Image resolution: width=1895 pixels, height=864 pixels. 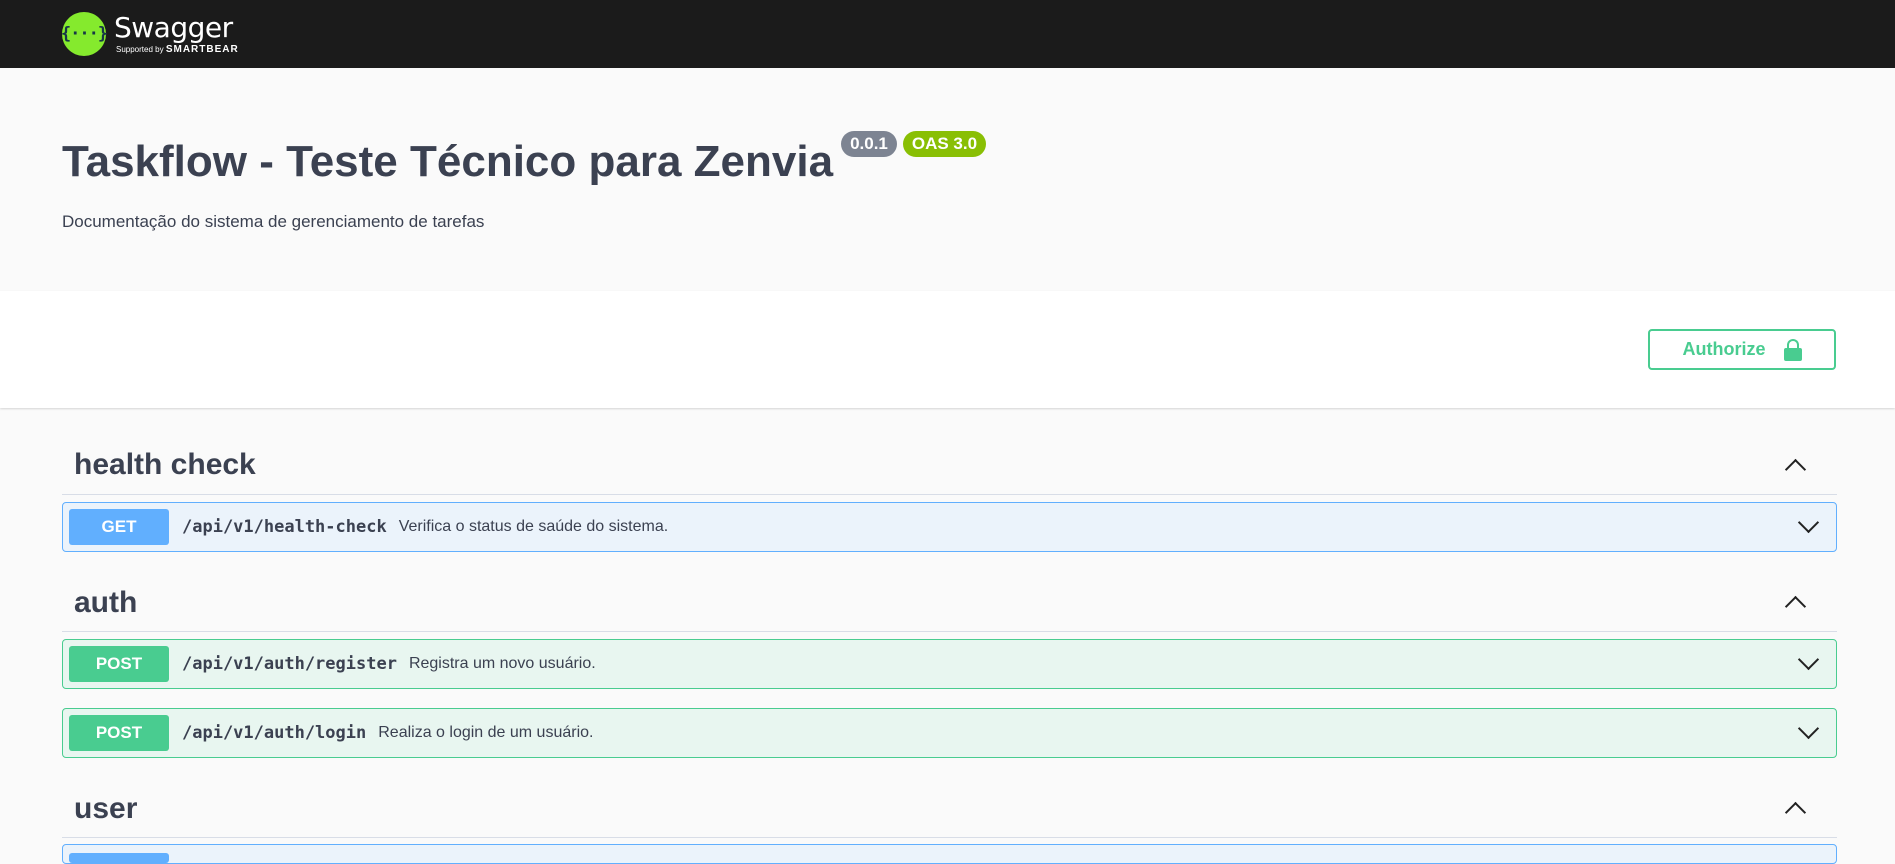 What do you see at coordinates (119, 858) in the screenshot?
I see `method-badge` at bounding box center [119, 858].